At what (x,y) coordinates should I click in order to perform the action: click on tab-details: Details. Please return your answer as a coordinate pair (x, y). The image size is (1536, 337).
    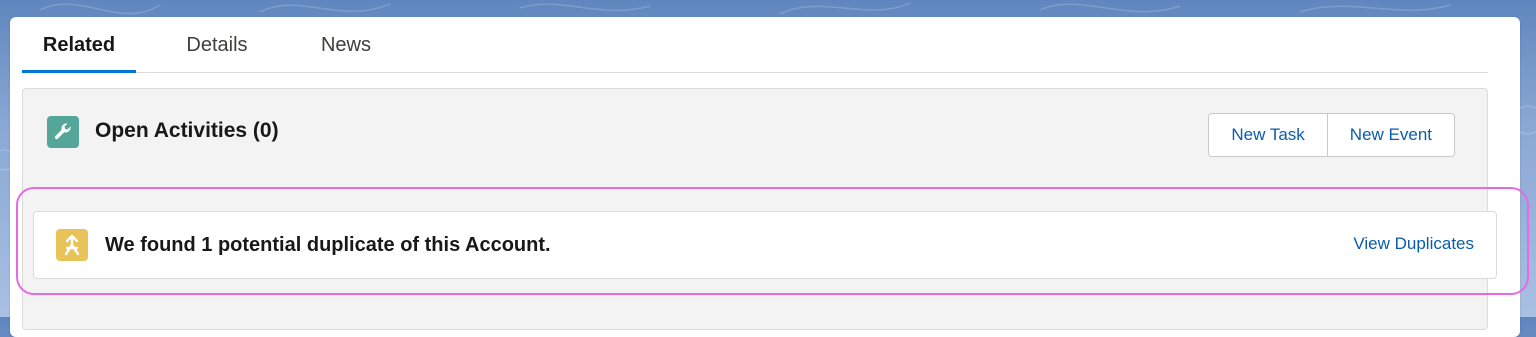
    Looking at the image, I should click on (217, 51).